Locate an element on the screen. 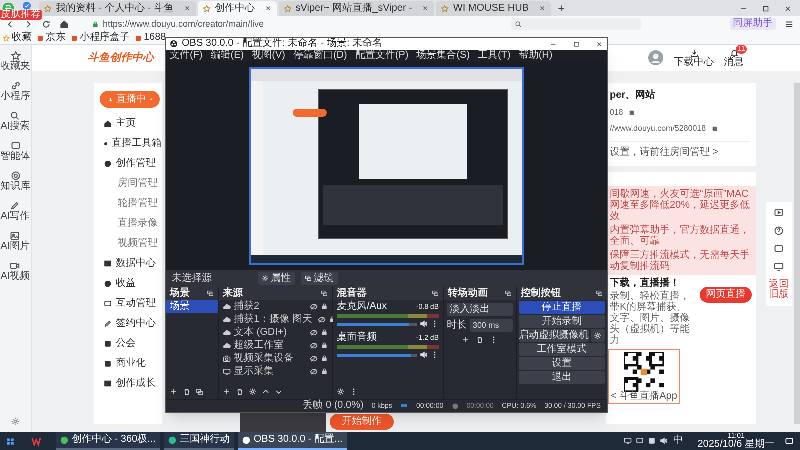 The image size is (800, 450). nav-item: 视频管理 is located at coordinates (138, 244).